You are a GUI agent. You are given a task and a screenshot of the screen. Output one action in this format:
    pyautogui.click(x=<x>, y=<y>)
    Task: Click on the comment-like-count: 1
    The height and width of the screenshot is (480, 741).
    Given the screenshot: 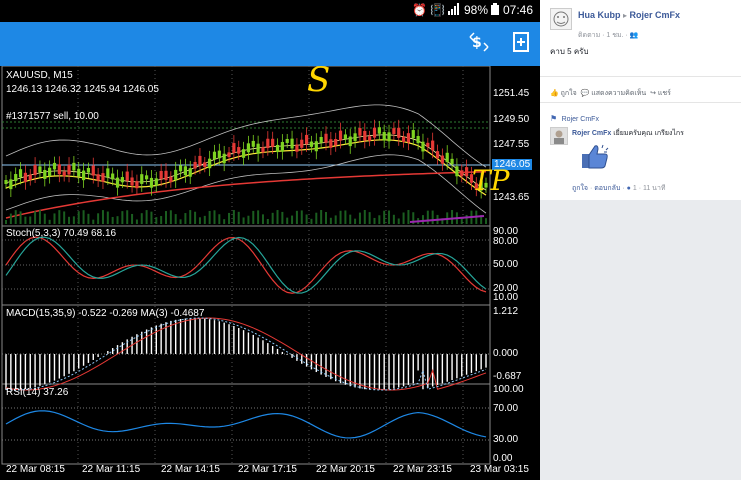 What is the action you would take?
    pyautogui.click(x=634, y=188)
    